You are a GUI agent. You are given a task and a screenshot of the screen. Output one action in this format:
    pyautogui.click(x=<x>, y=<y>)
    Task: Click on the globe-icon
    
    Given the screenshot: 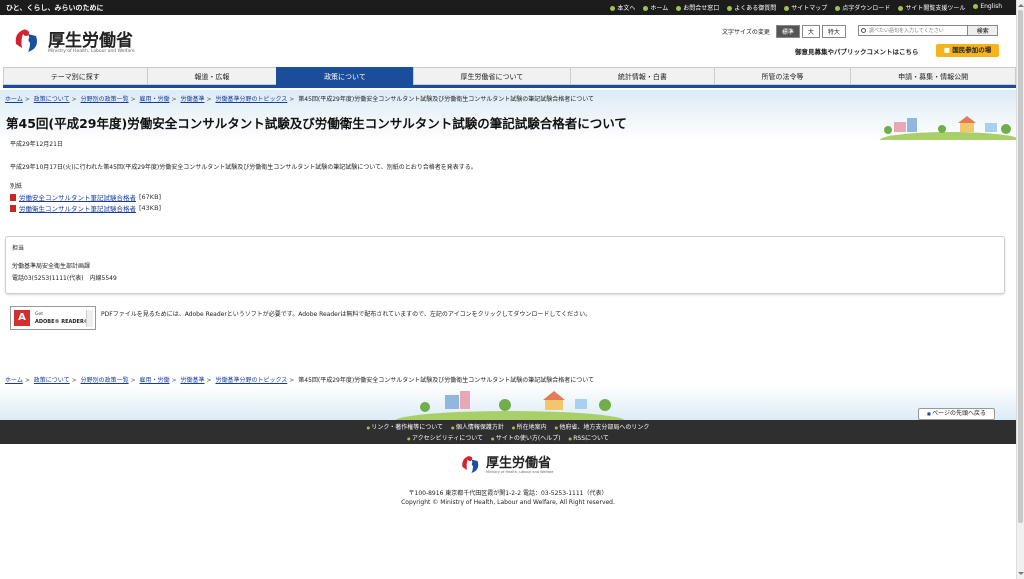 What is the action you would take?
    pyautogui.click(x=976, y=6)
    